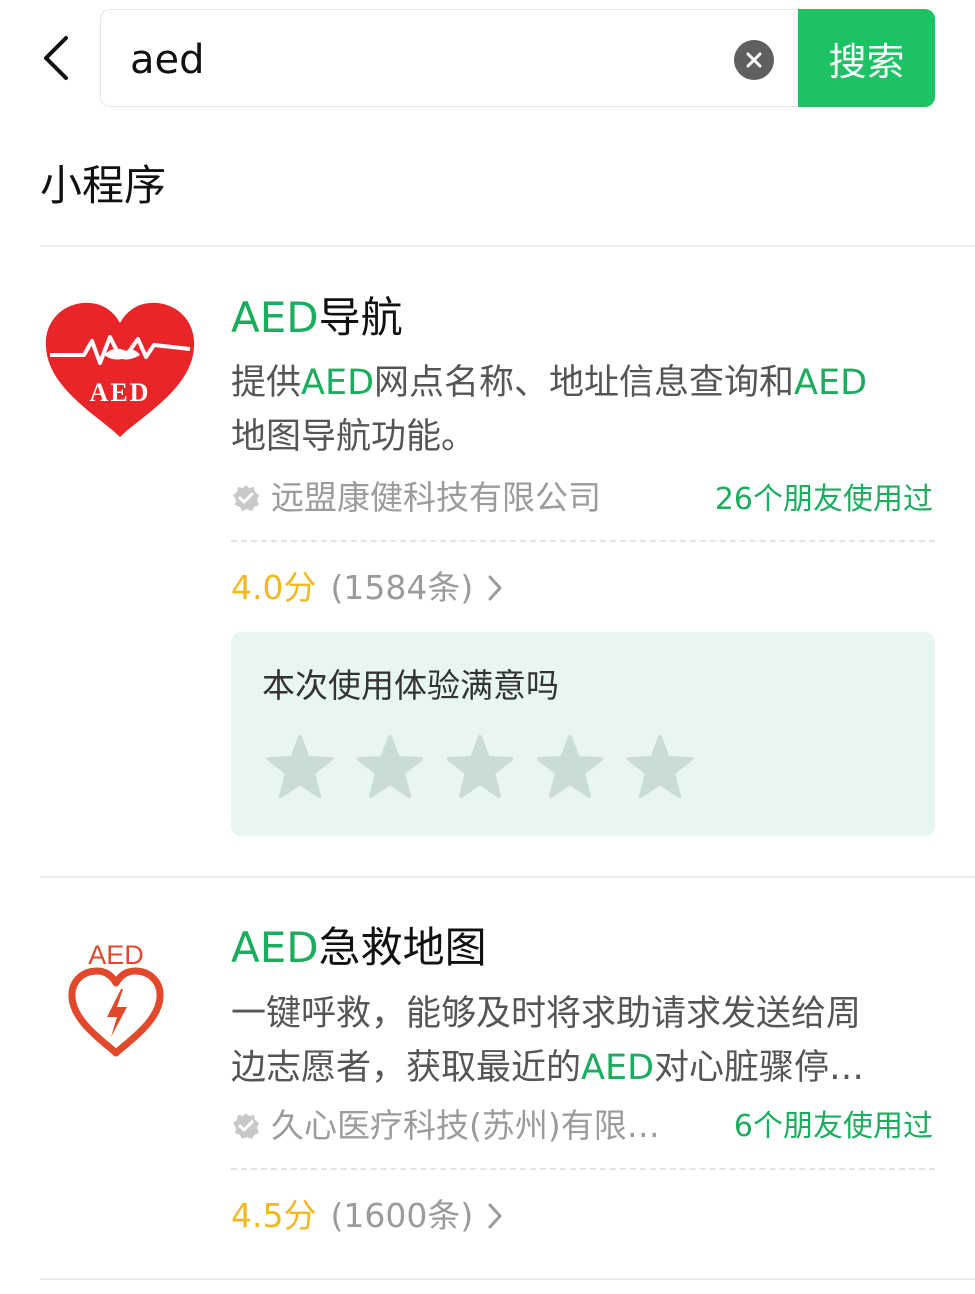 Image resolution: width=975 pixels, height=1294 pixels. Describe the element at coordinates (103, 185) in the screenshot. I see `section-title: 小程序` at that location.